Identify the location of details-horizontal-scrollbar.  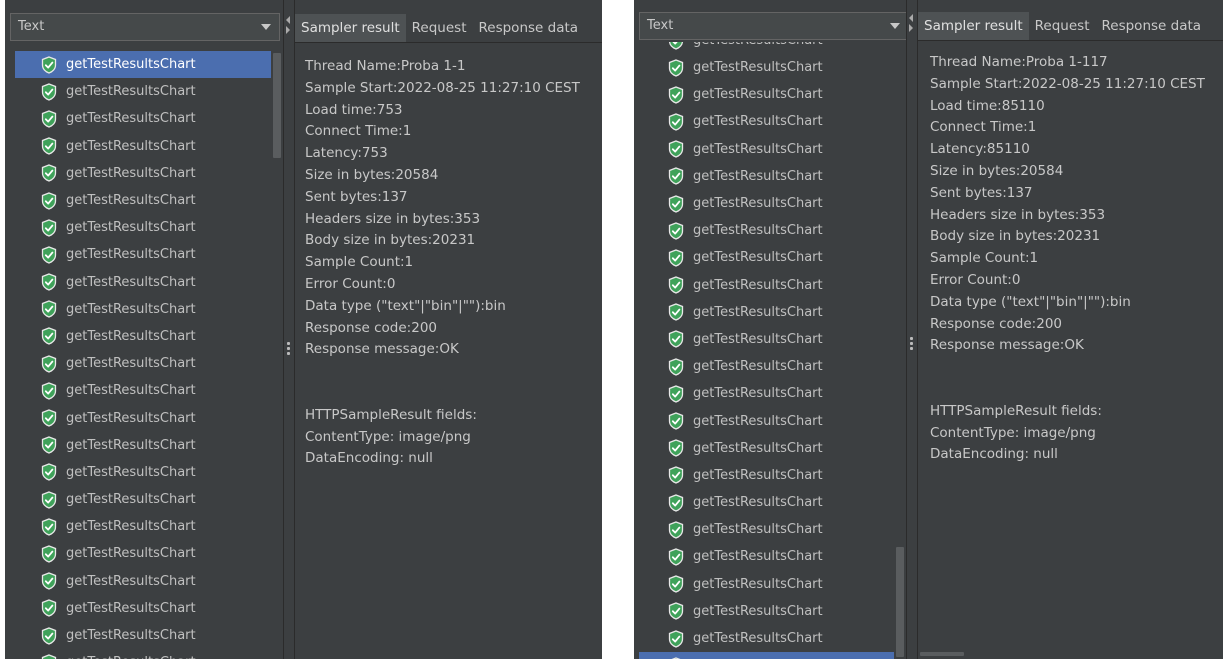
(942, 654).